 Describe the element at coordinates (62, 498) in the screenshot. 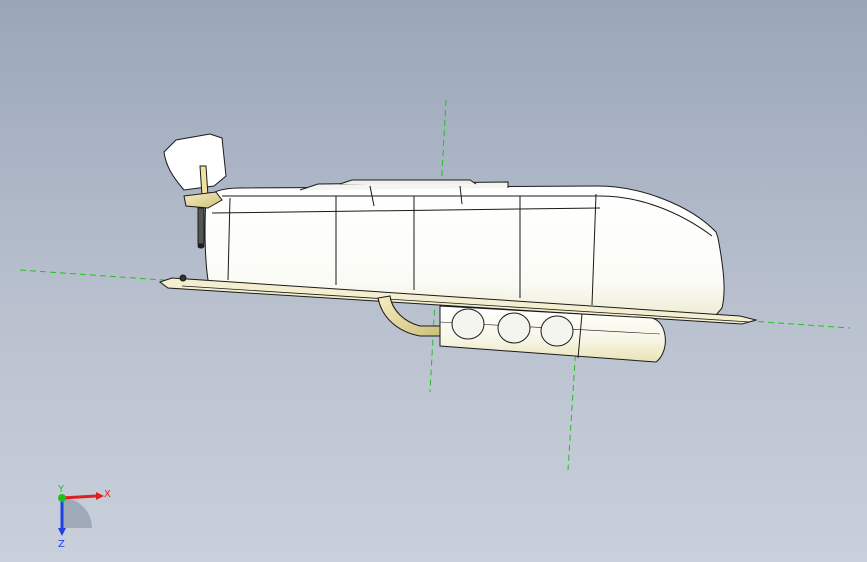

I see `y-axis-dot` at that location.